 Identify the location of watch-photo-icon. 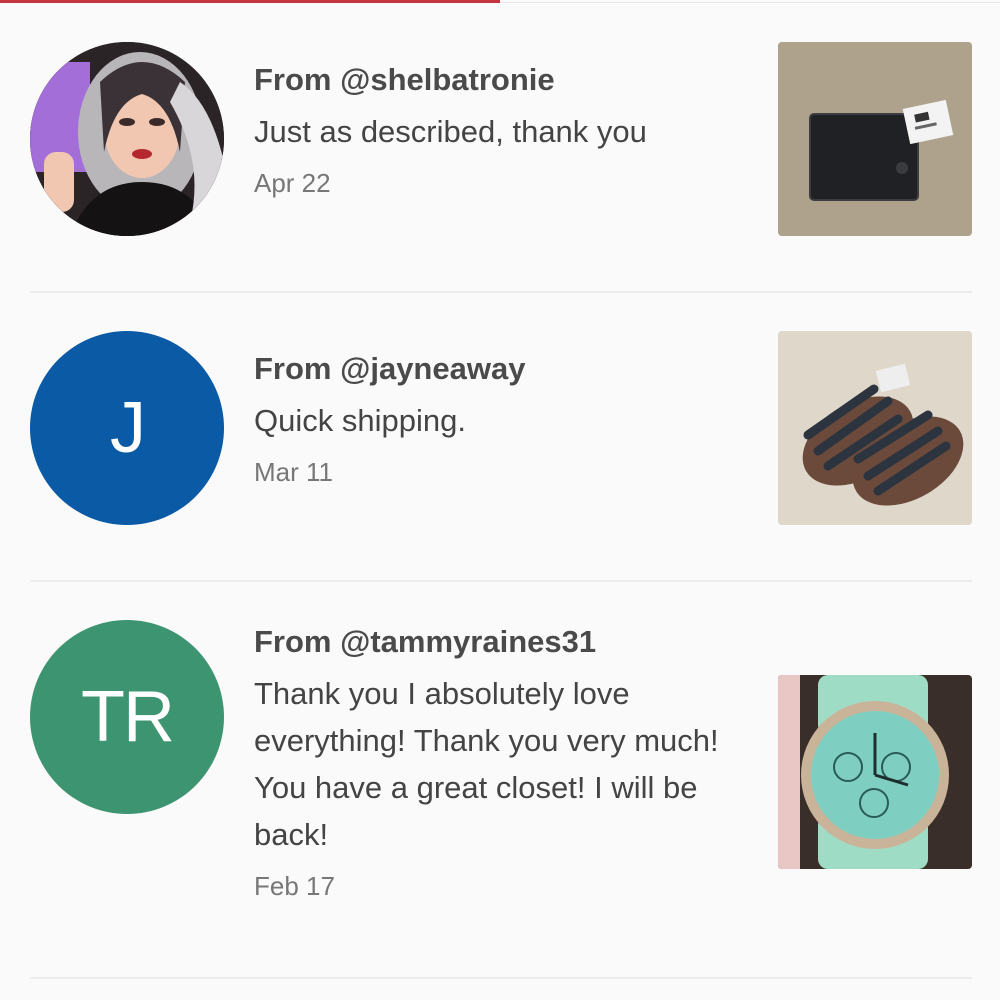
(875, 772).